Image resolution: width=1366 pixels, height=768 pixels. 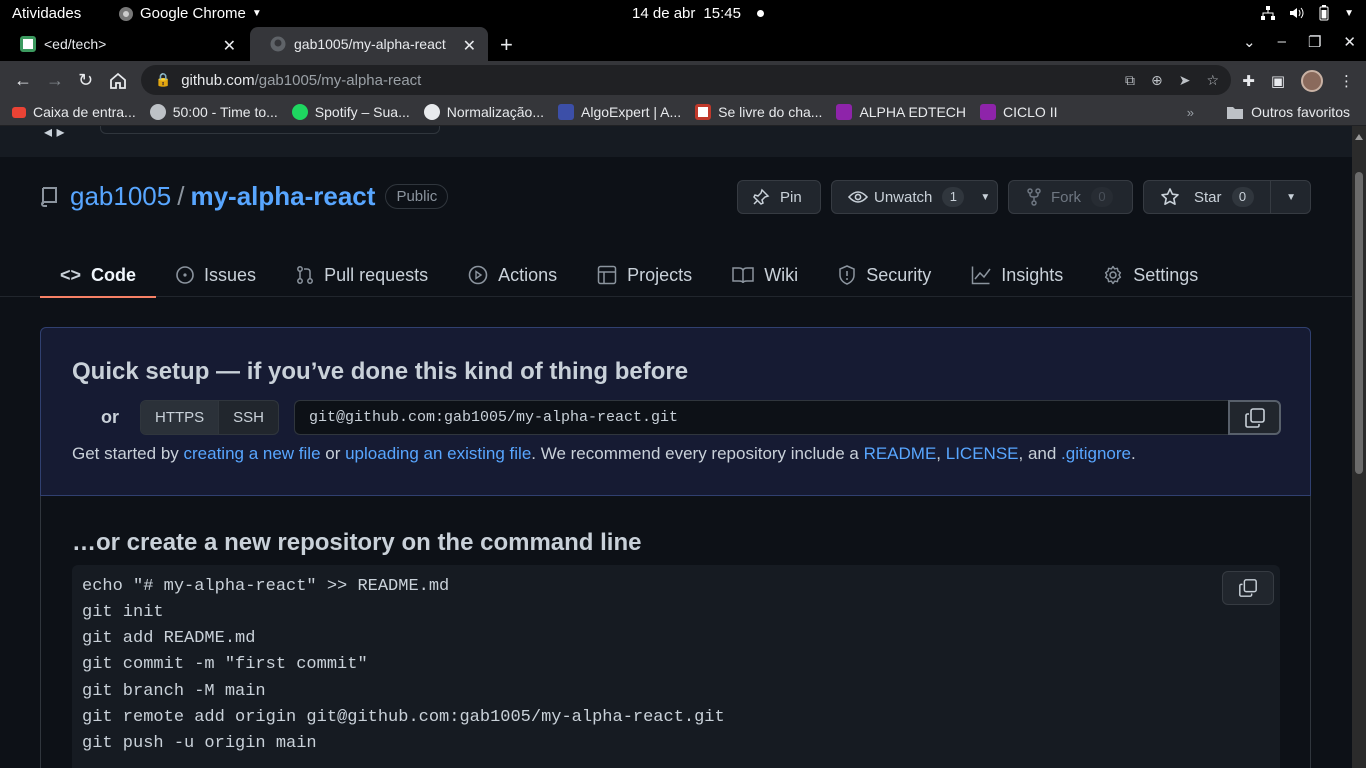 What do you see at coordinates (1270, 197) in the screenshot?
I see `star-split-divider` at bounding box center [1270, 197].